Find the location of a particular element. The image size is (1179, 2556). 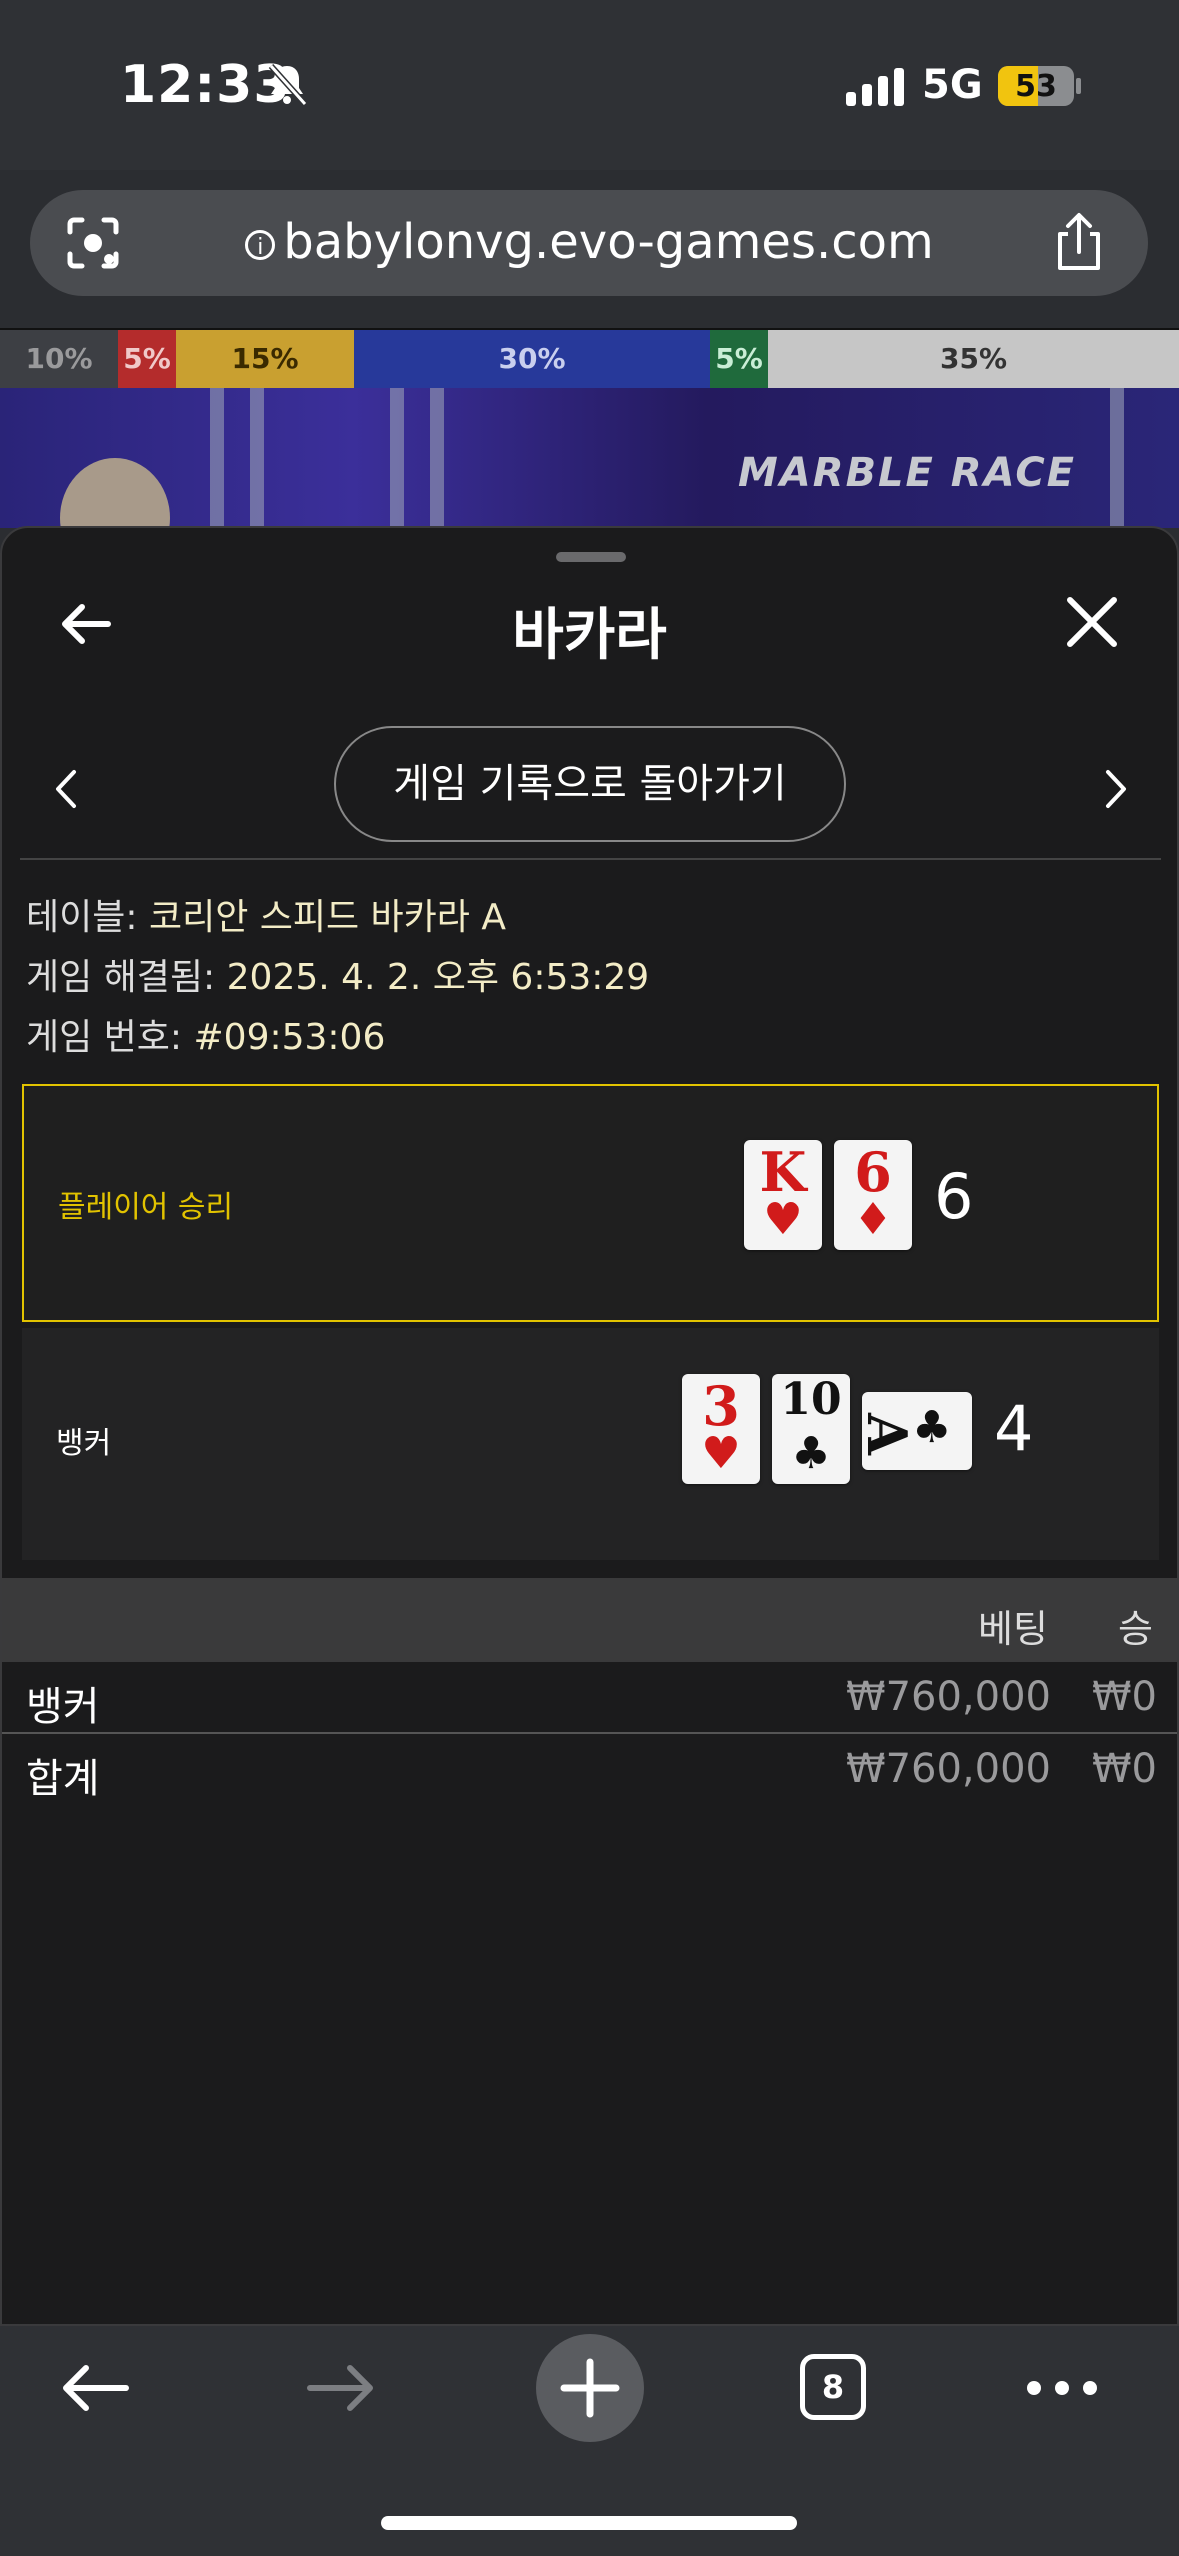

odds-strip: 10% 5% 15% 30% 5% 35% is located at coordinates (589, 359).